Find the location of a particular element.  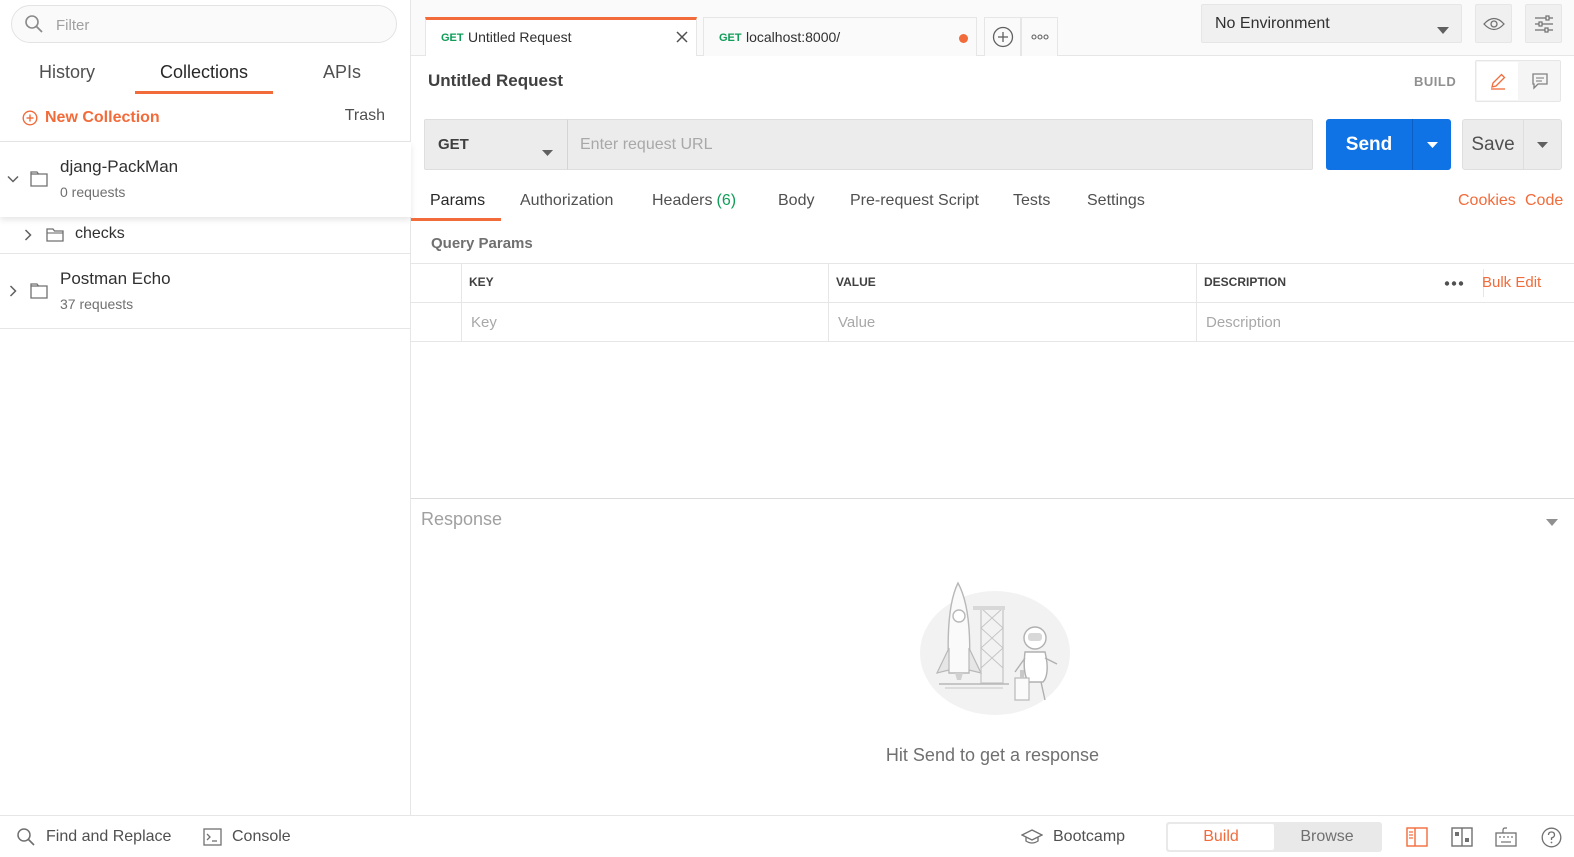

browse-view-button: Browse is located at coordinates (1327, 837).